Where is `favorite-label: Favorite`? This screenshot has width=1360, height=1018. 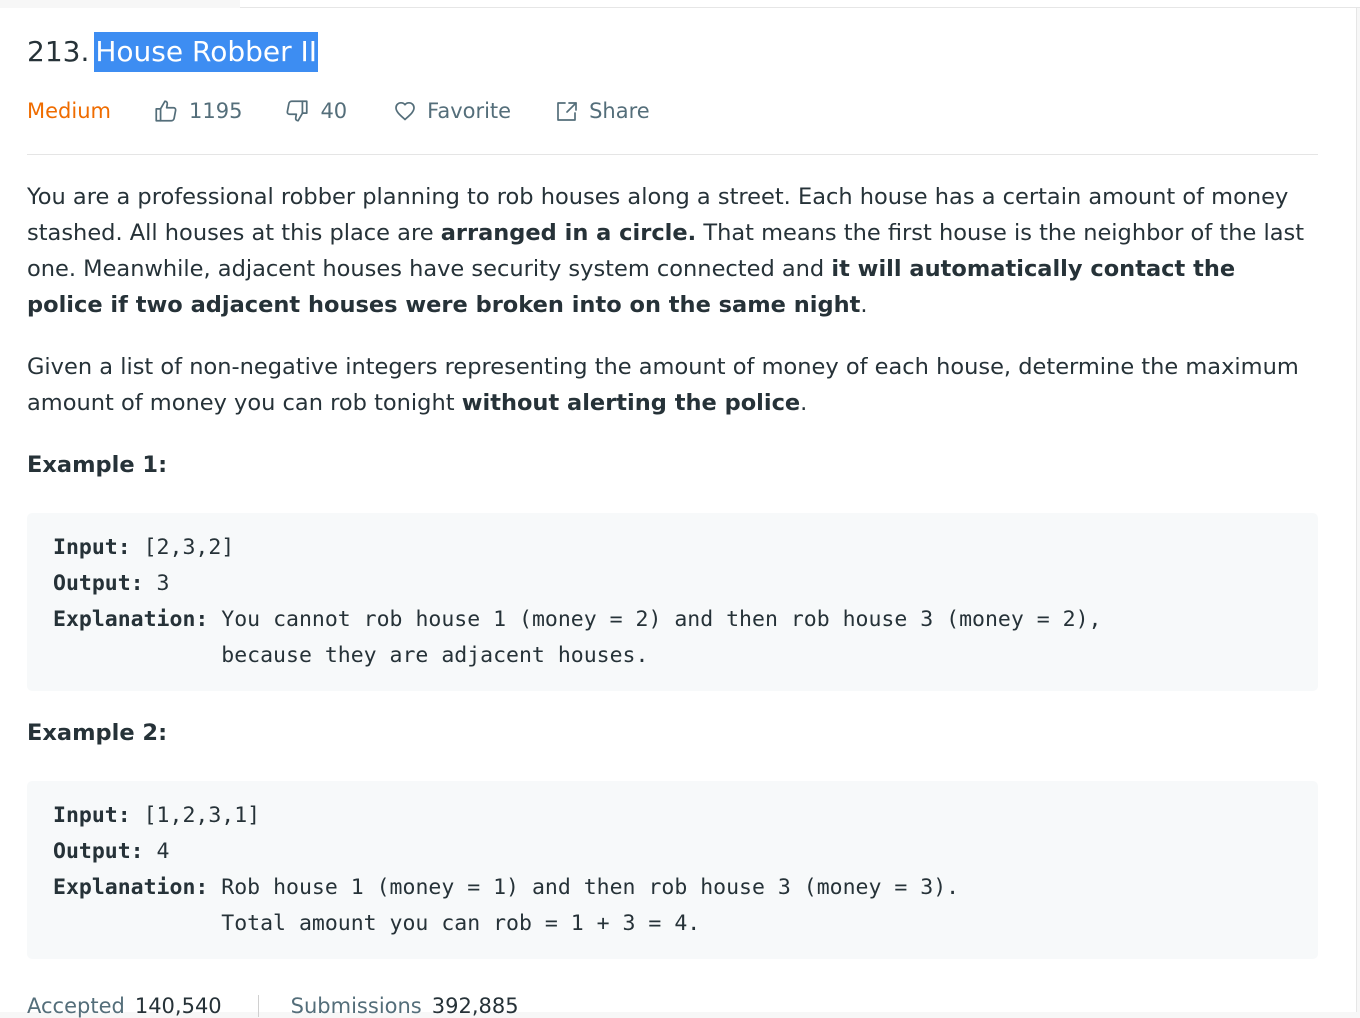
favorite-label: Favorite is located at coordinates (469, 111).